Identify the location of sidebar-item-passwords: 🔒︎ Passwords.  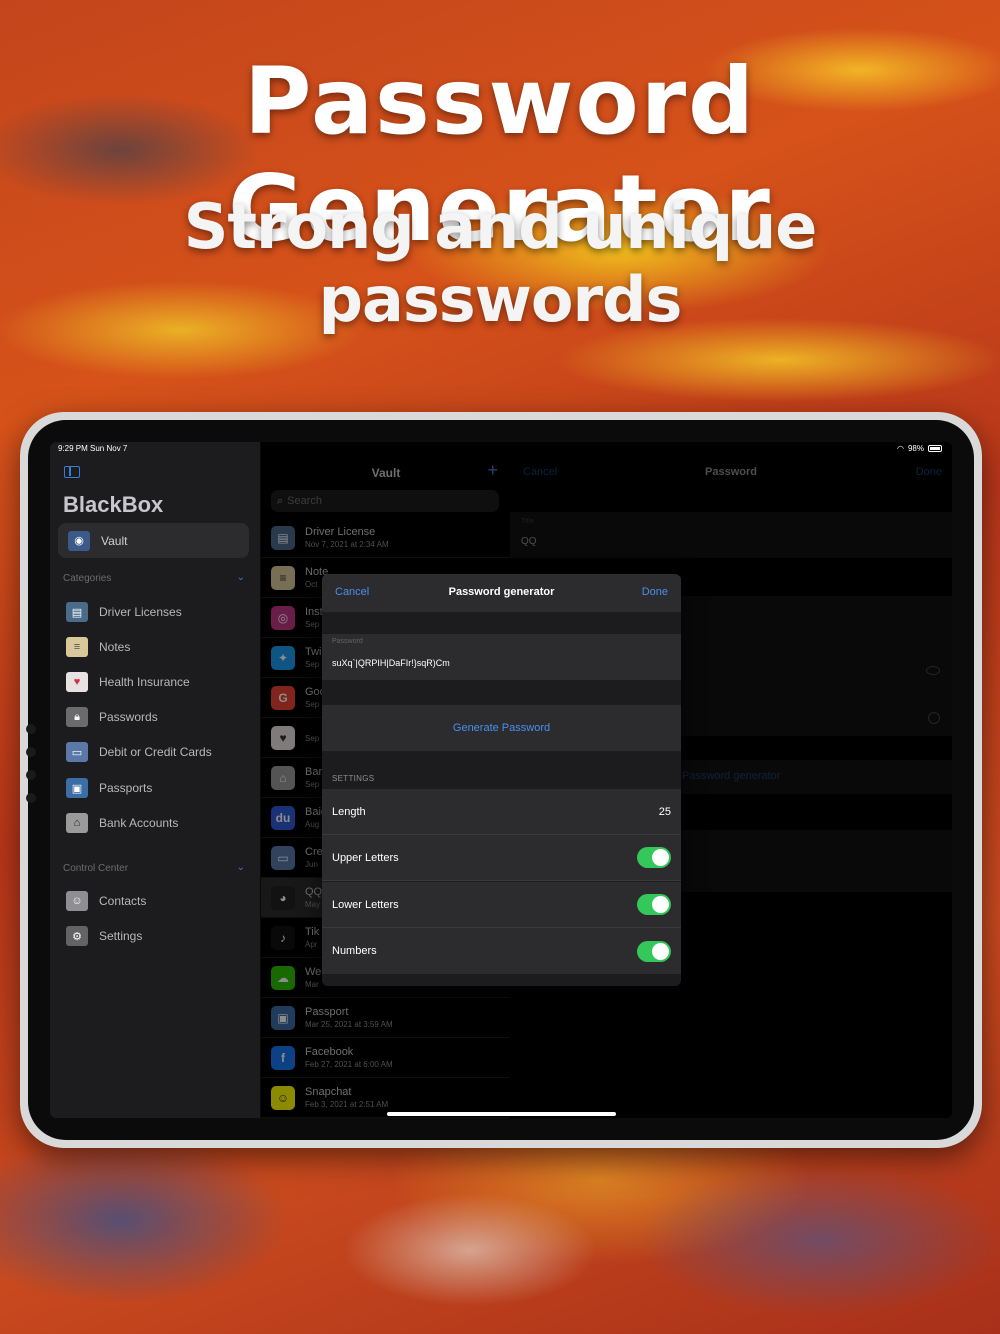
(112, 717).